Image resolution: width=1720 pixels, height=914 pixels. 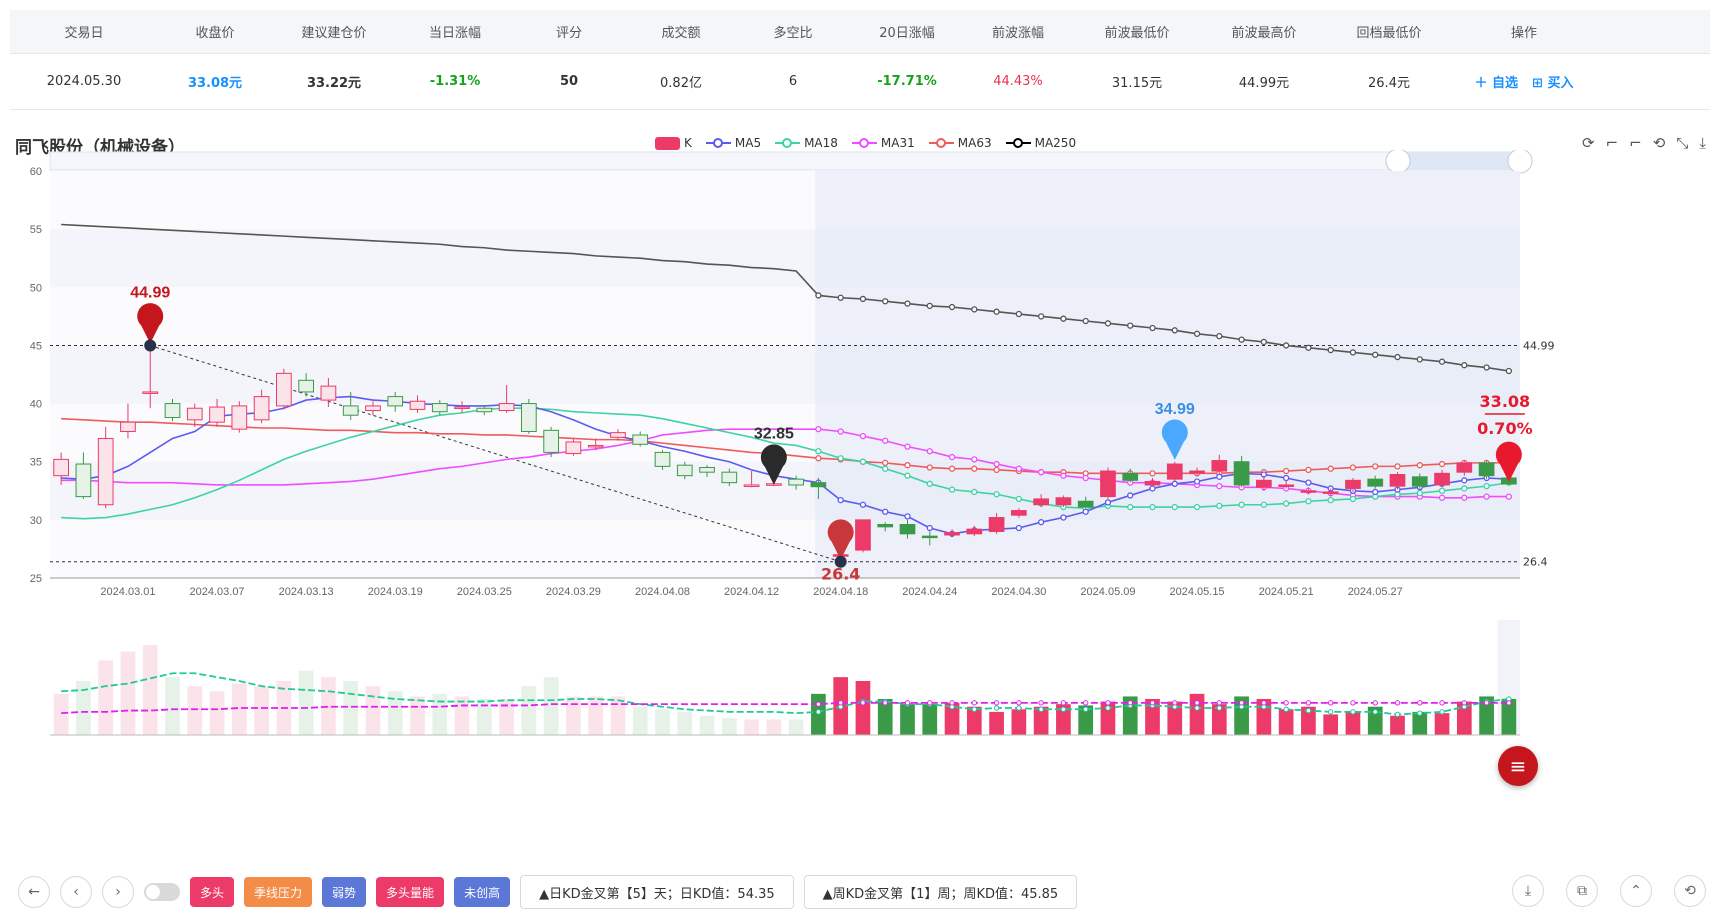 I want to click on header-cell: 回档最低价, so click(x=1389, y=33).